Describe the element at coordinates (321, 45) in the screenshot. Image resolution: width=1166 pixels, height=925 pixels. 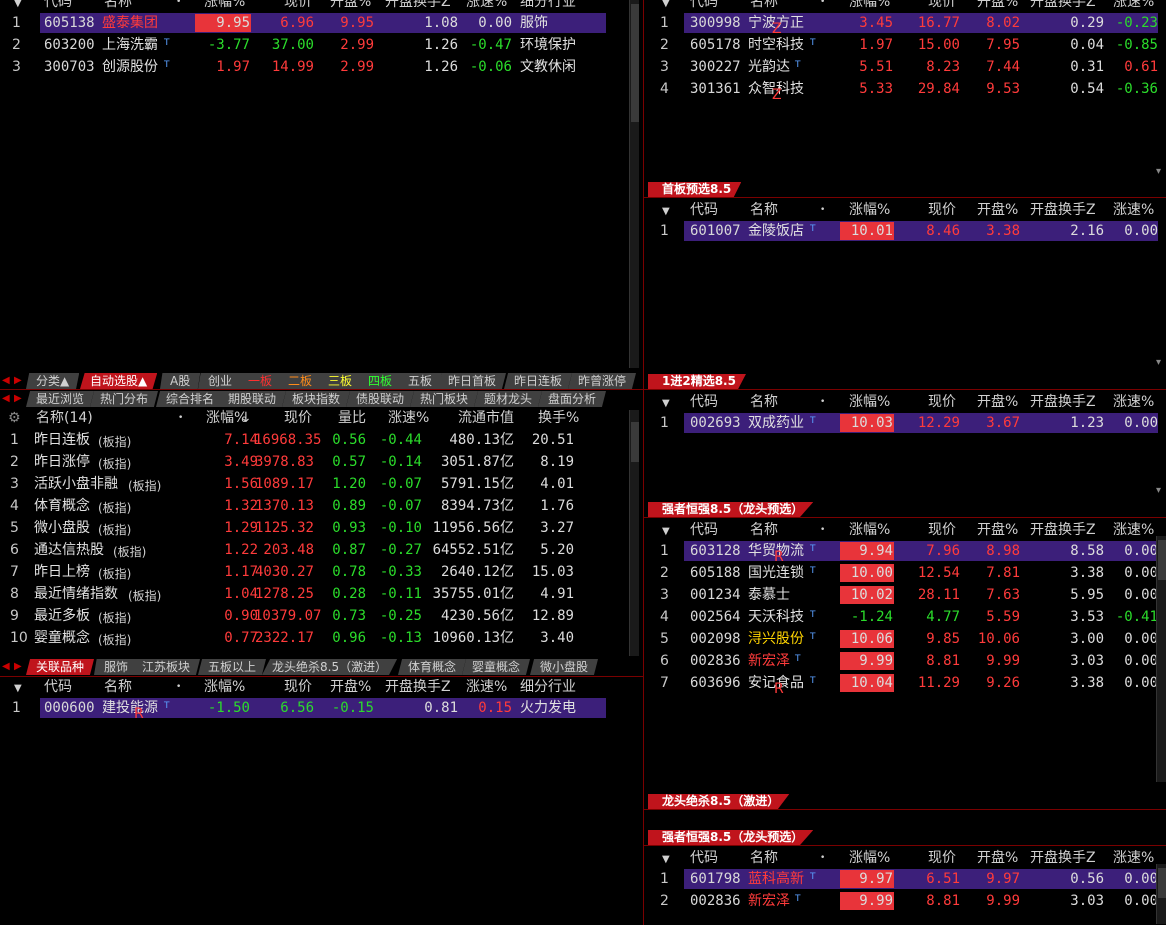
I see `table-row: 2 603200 上海洗霸 T -3.77 37.00 2.99 1.26 -0.47 环境保护` at that location.